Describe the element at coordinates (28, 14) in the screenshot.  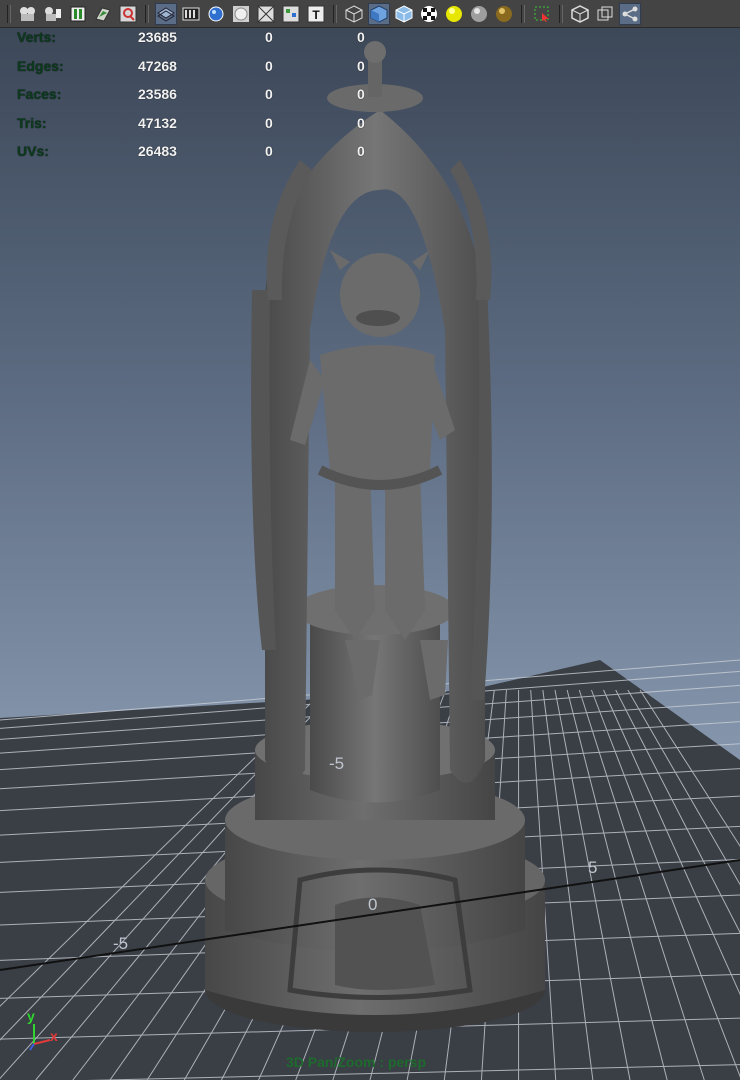
I see `camera-select-icon` at that location.